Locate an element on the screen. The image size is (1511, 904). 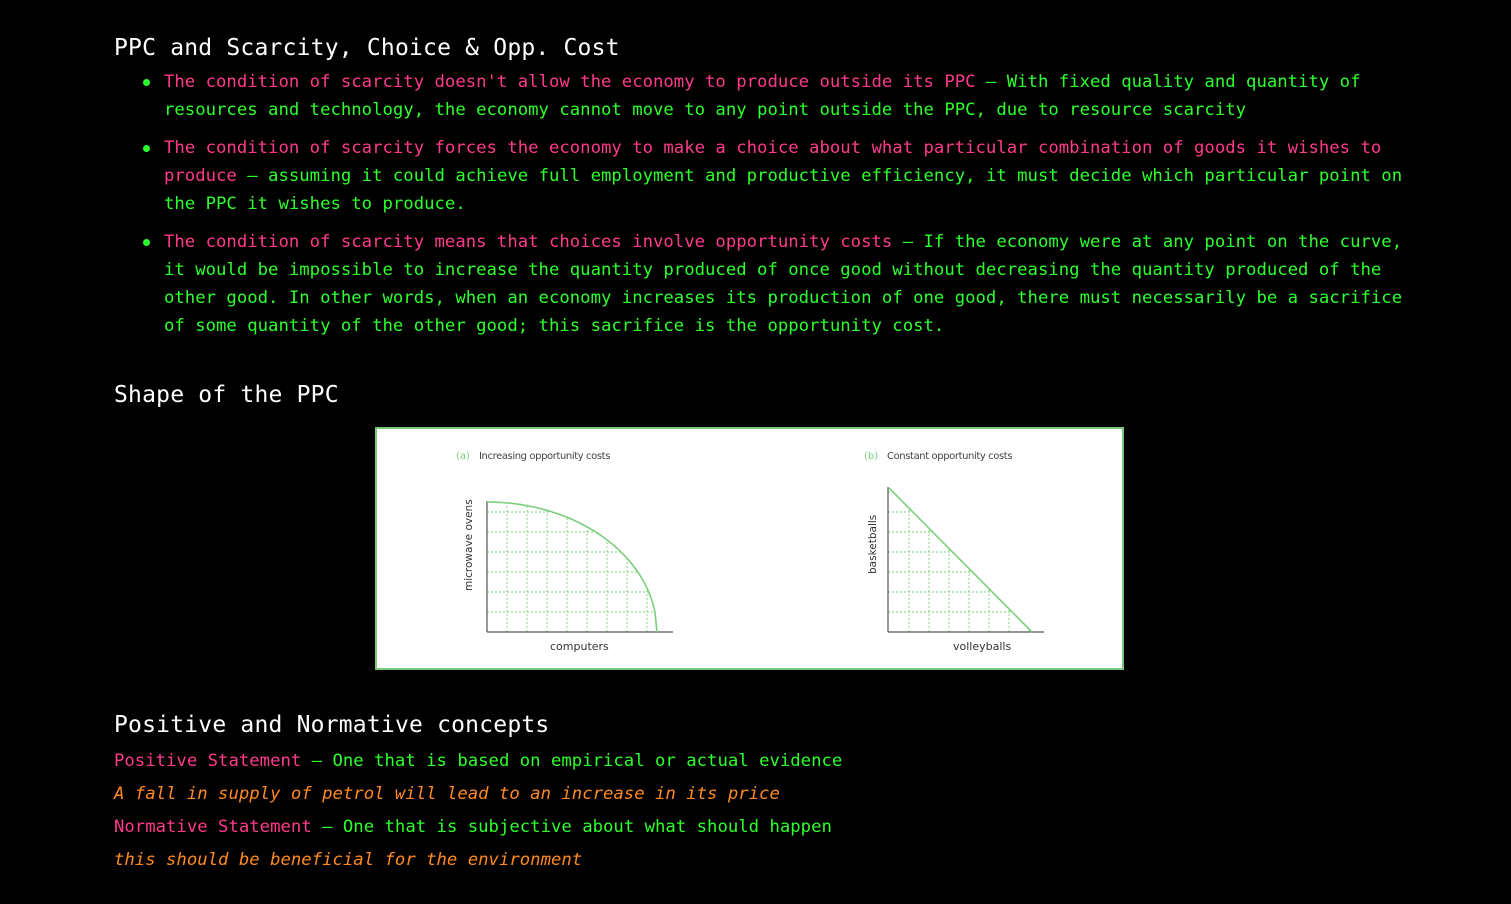
panel-a-xlabel: computers is located at coordinates (579, 646).